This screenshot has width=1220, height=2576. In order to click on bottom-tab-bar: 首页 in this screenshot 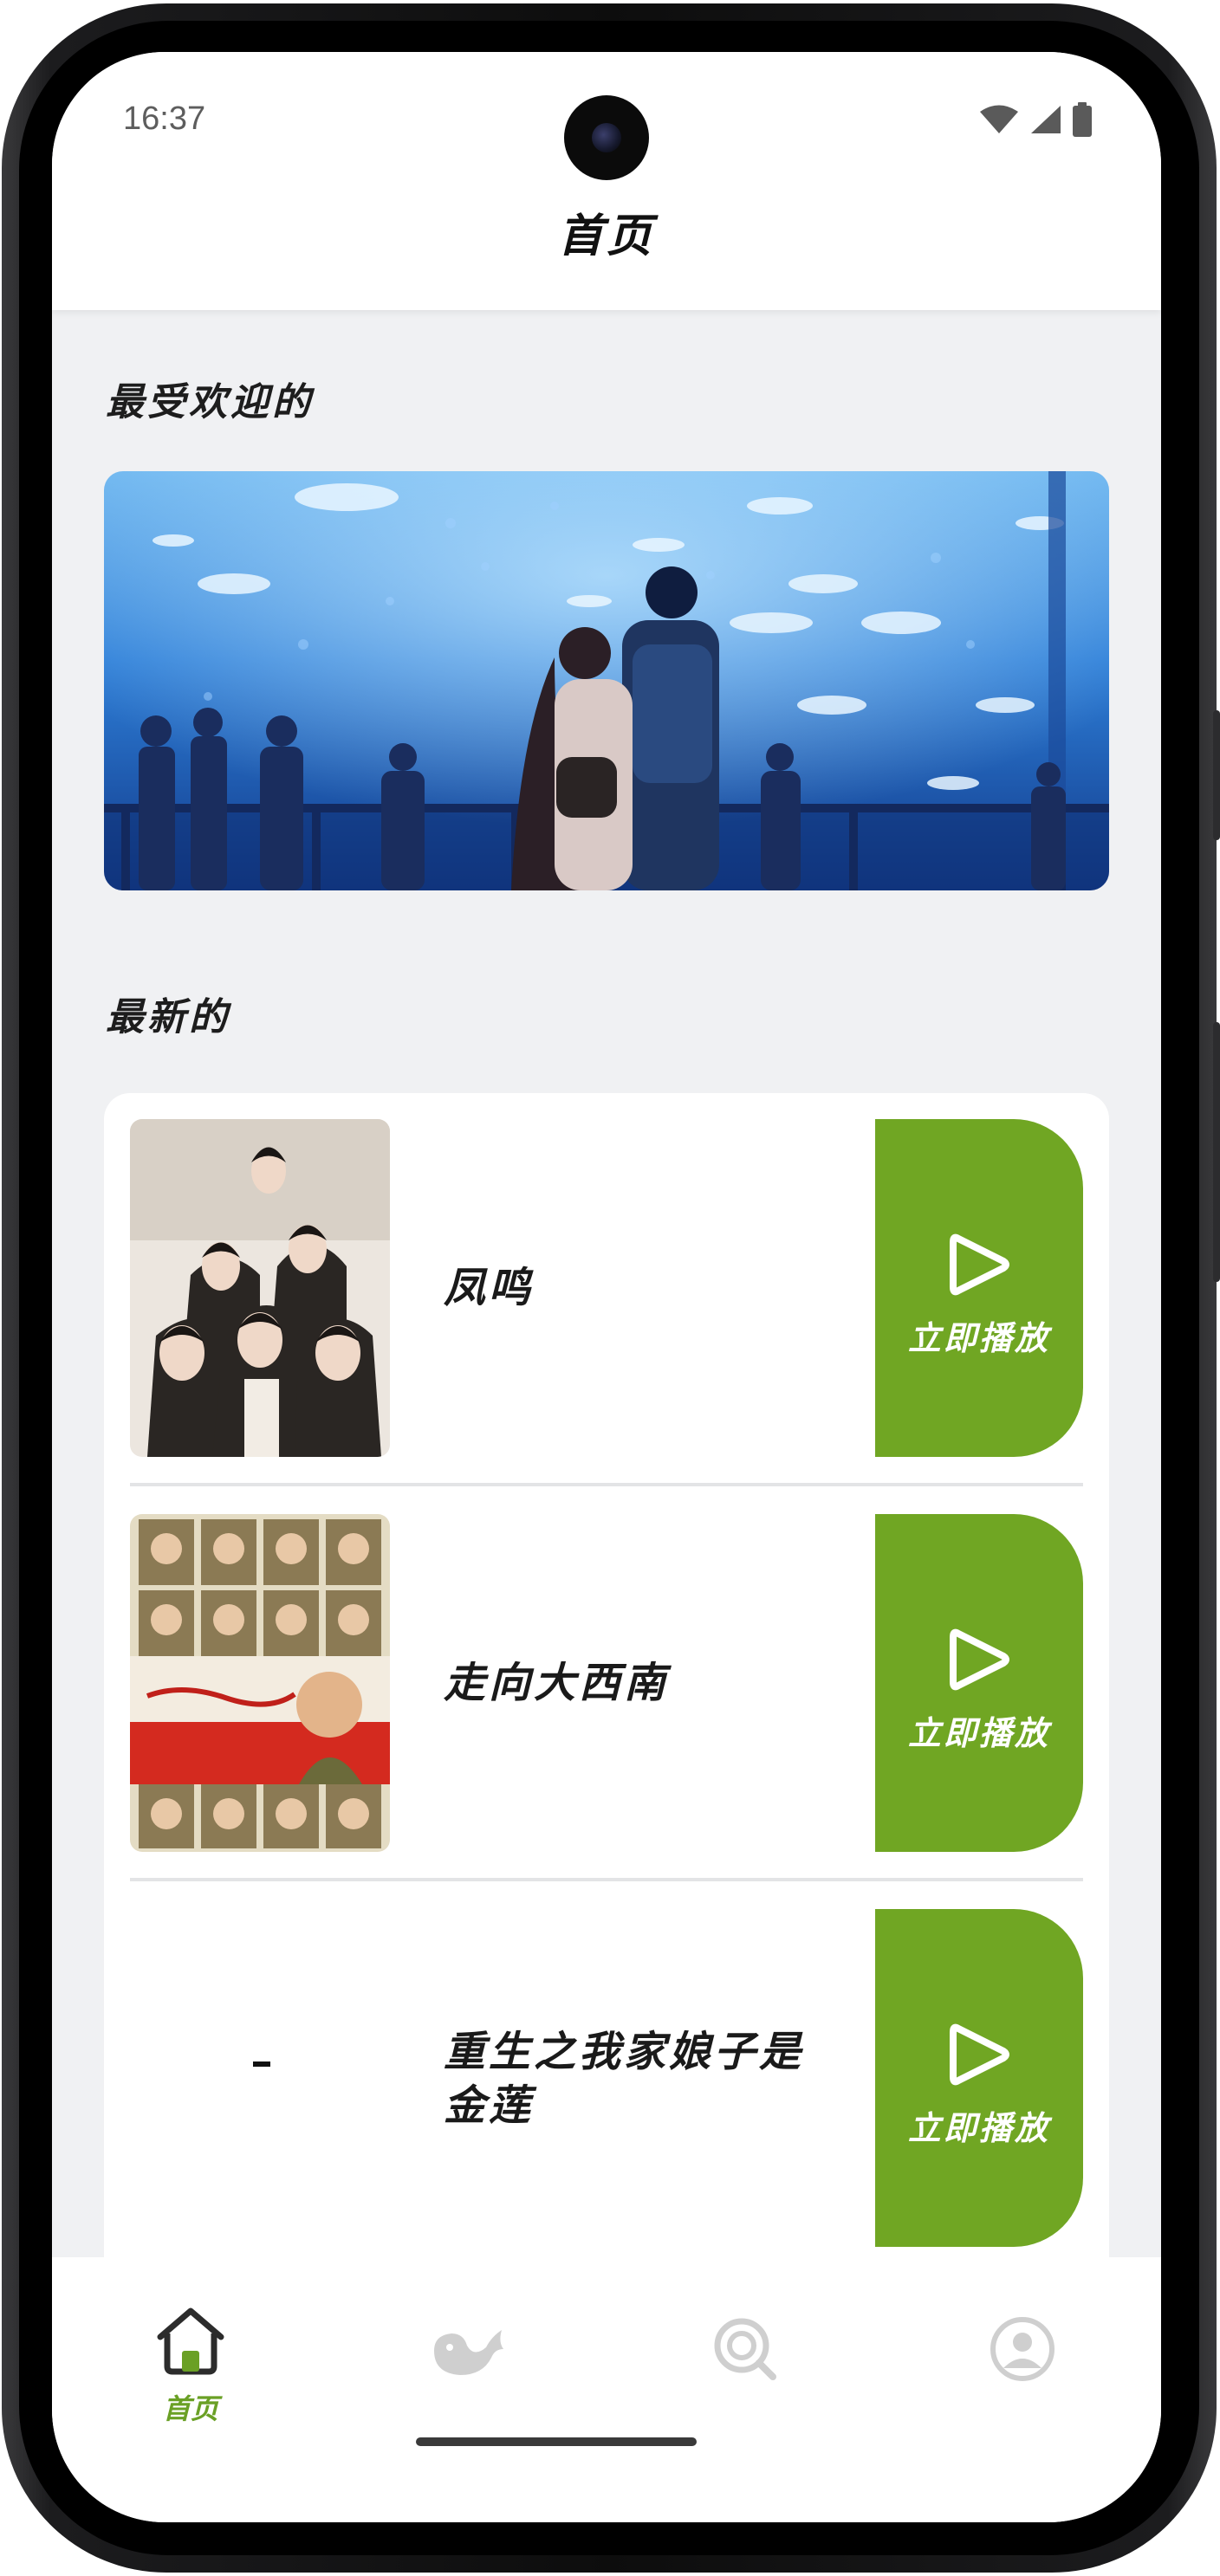, I will do `click(606, 2389)`.